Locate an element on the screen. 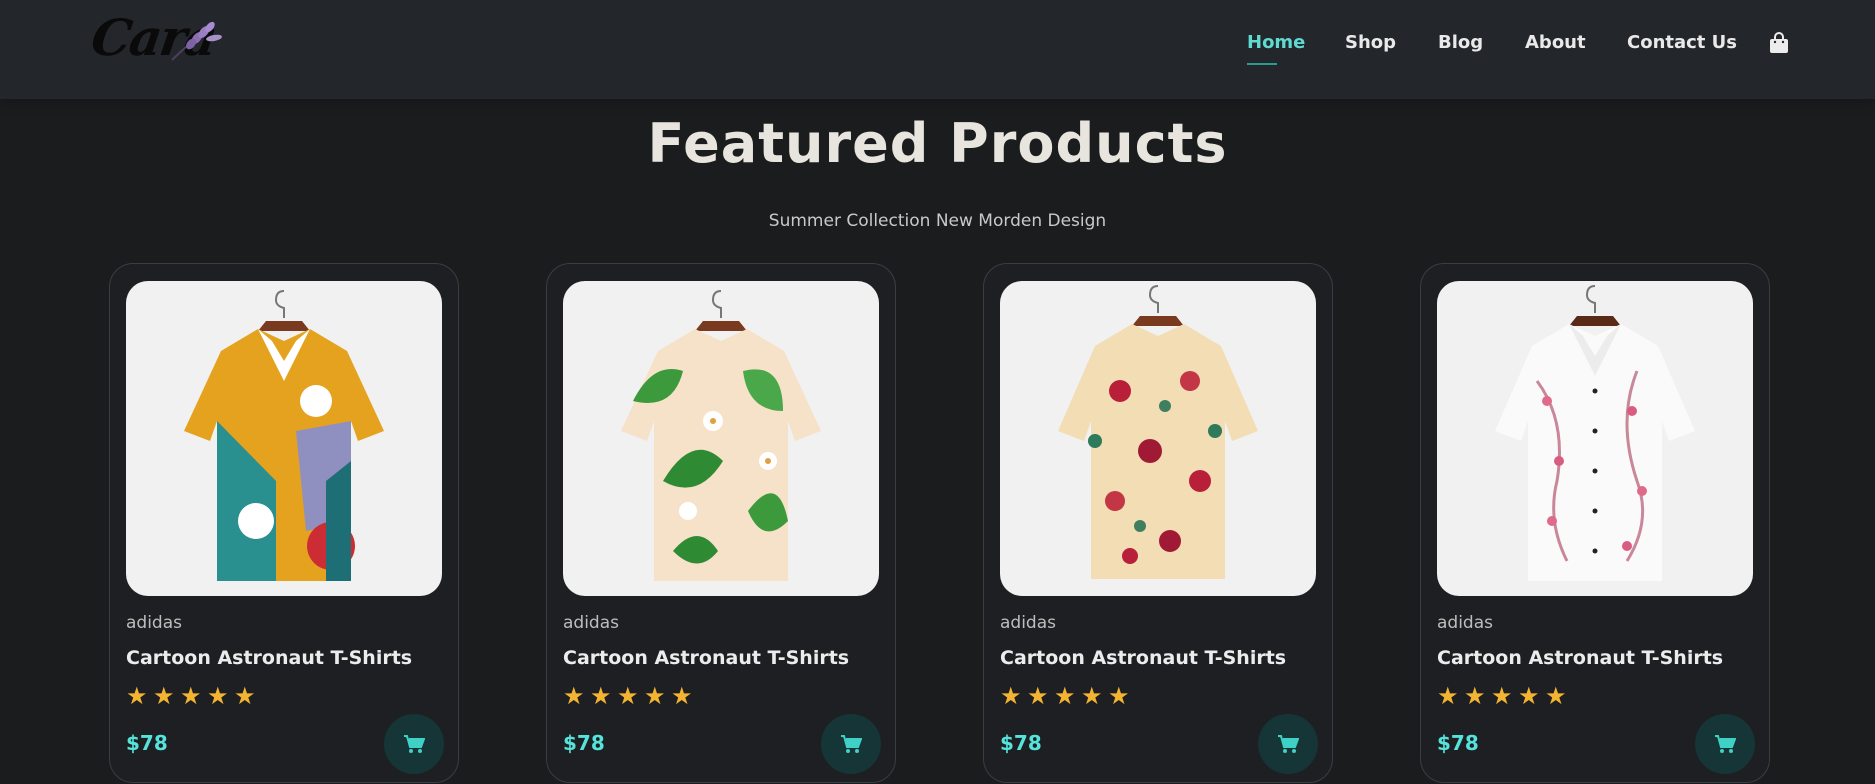 The width and height of the screenshot is (1875, 784). nav-active-indicator is located at coordinates (1262, 64).